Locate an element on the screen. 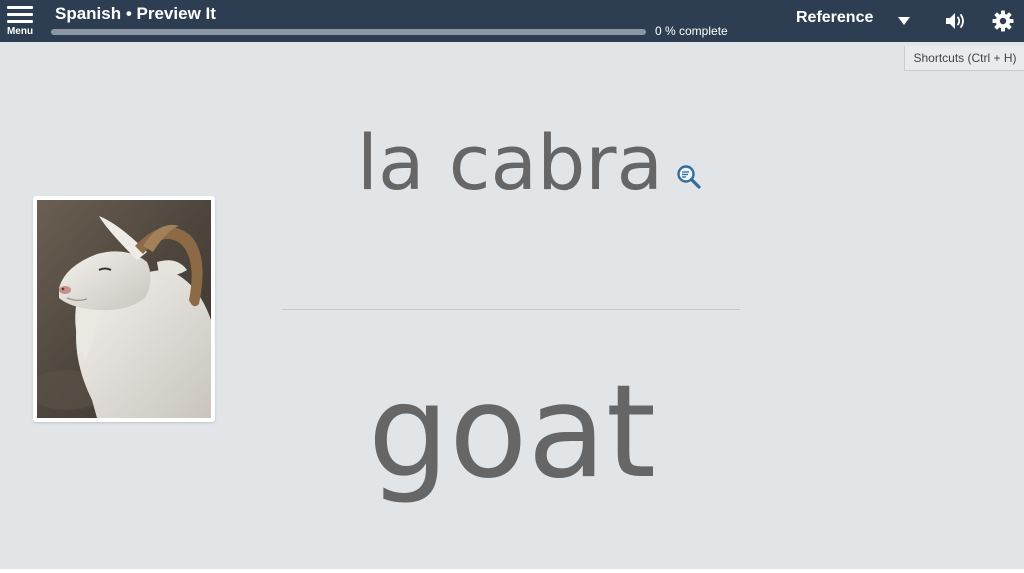 The height and width of the screenshot is (573, 1024). hamburger-icon is located at coordinates (20, 7).